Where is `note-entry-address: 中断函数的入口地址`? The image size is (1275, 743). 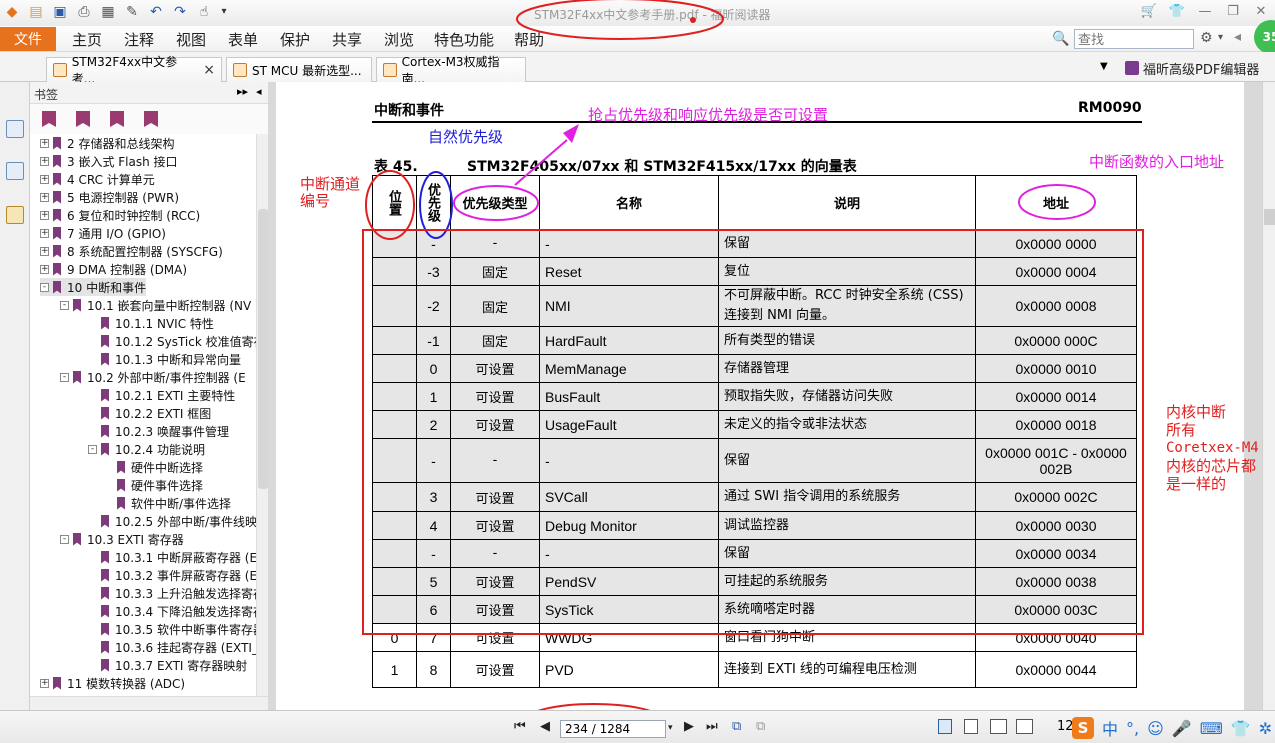
note-entry-address: 中断函数的入口地址 is located at coordinates (1157, 162).